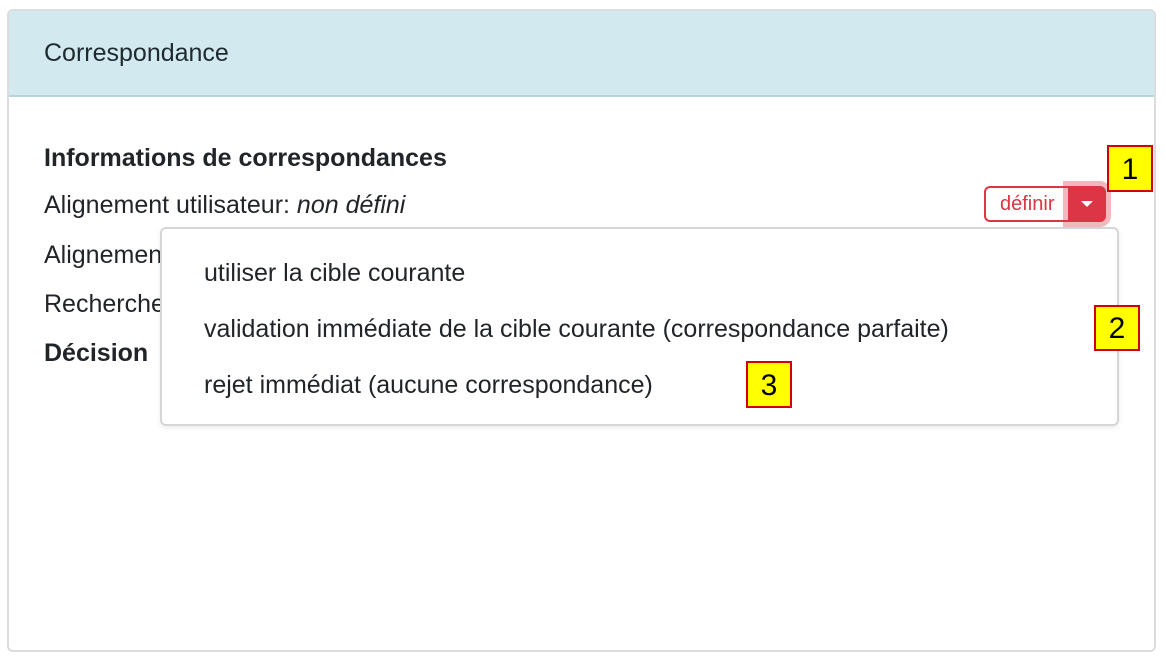 The image size is (1166, 664). Describe the element at coordinates (245, 158) in the screenshot. I see `section-title: Informations de correspondances` at that location.